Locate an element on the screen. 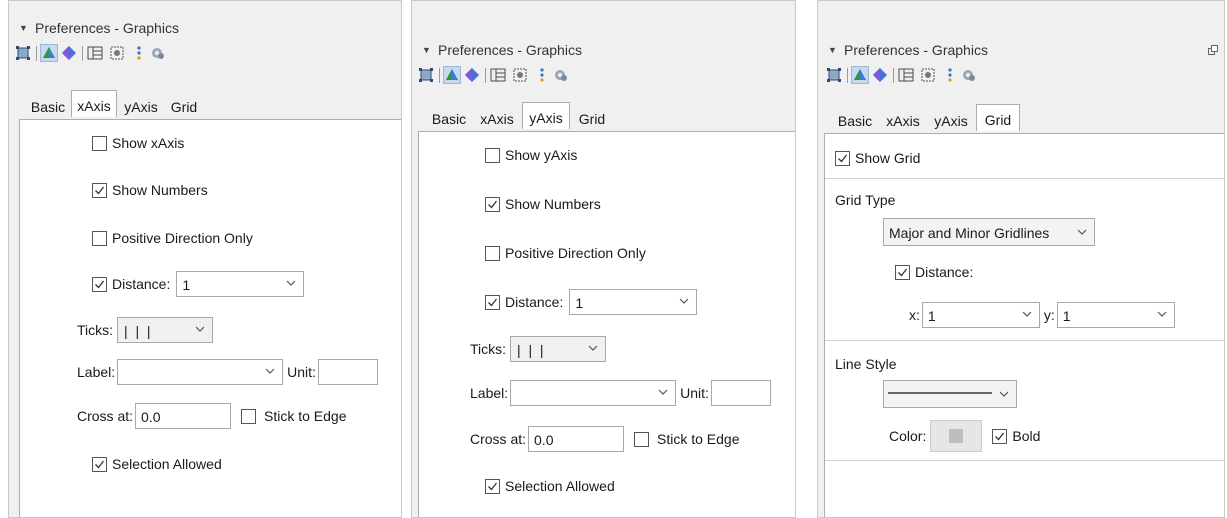  color-swatch is located at coordinates (956, 436).